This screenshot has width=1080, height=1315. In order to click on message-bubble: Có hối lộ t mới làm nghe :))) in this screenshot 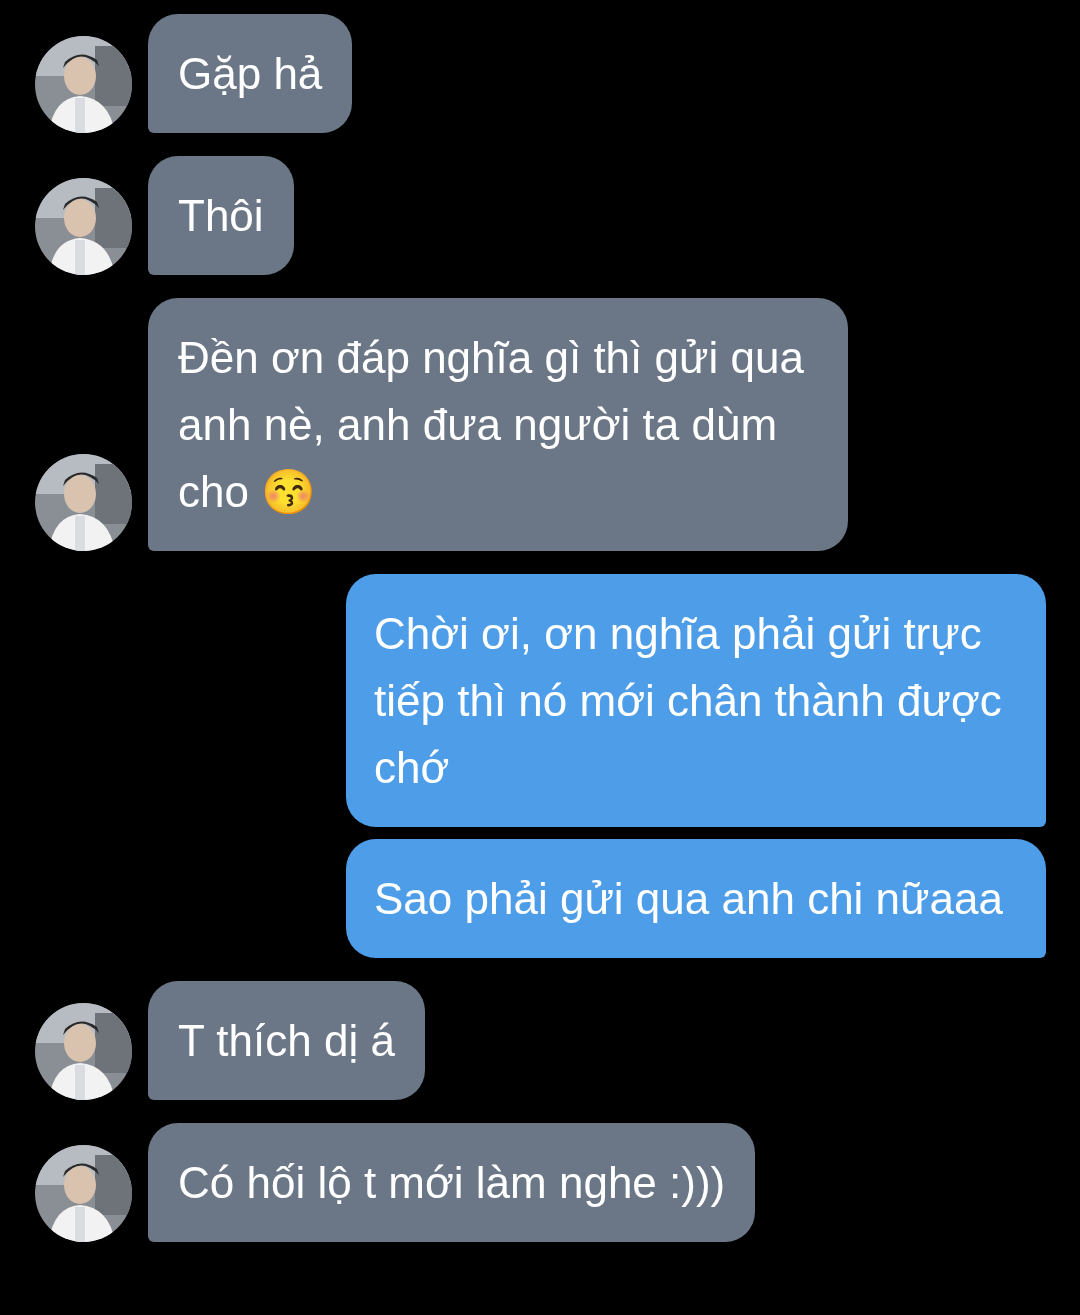, I will do `click(452, 1182)`.